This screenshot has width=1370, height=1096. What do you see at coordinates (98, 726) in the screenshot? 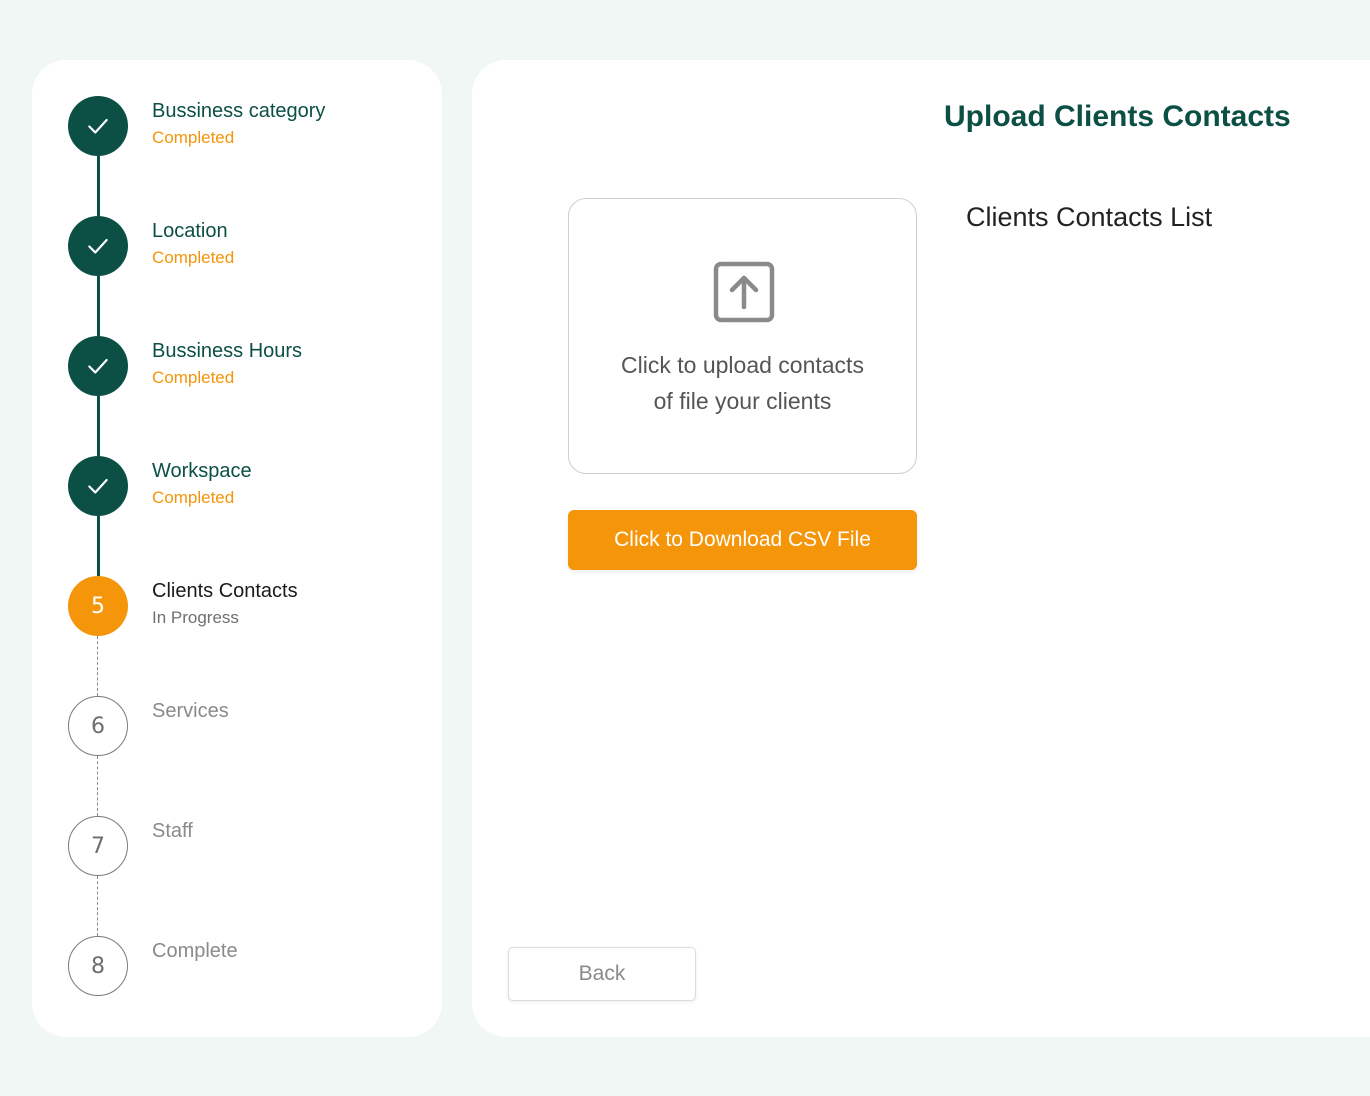
I see `step-number-circle: 6` at bounding box center [98, 726].